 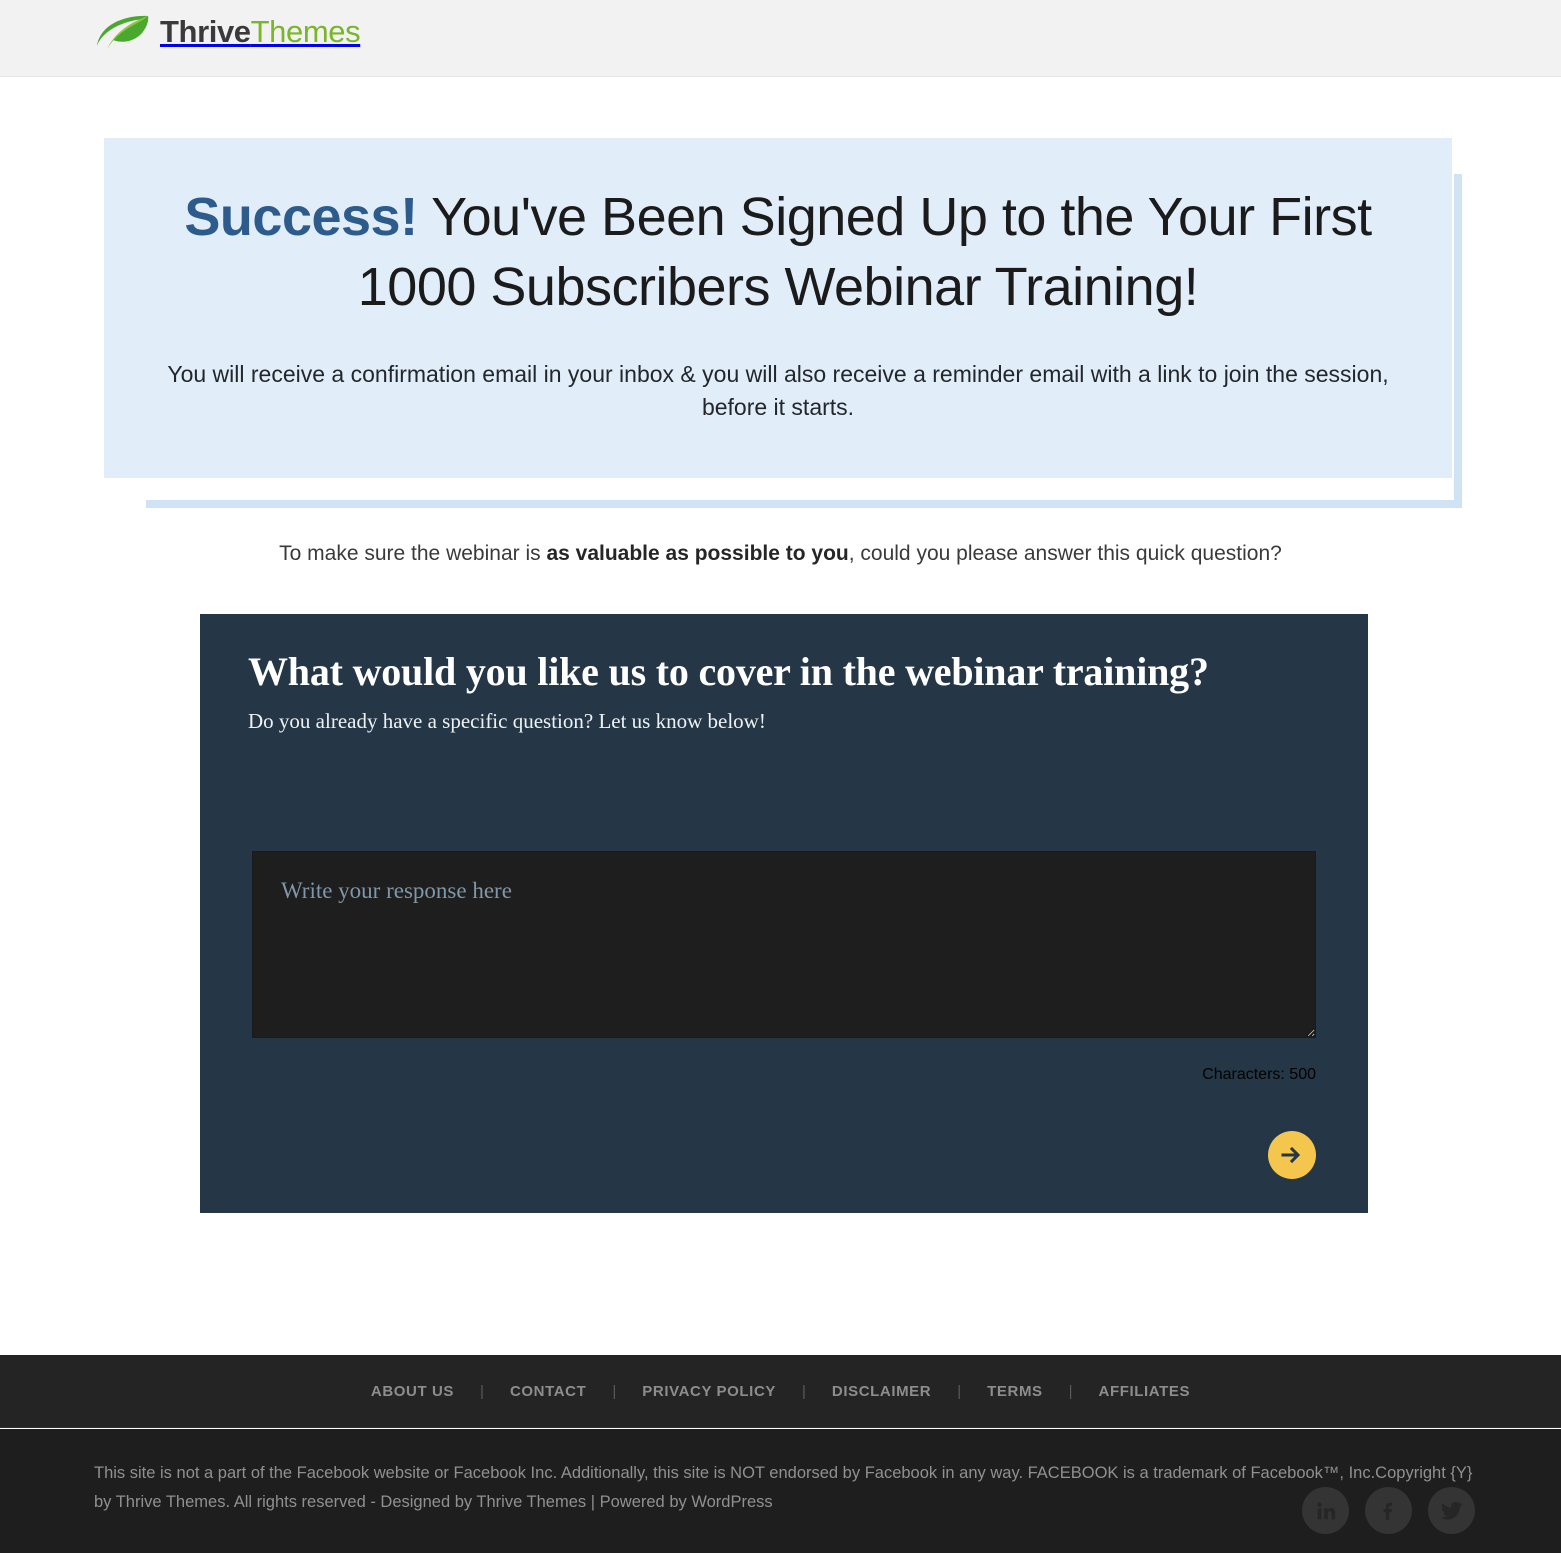 What do you see at coordinates (123, 31) in the screenshot?
I see `leaf-icon` at bounding box center [123, 31].